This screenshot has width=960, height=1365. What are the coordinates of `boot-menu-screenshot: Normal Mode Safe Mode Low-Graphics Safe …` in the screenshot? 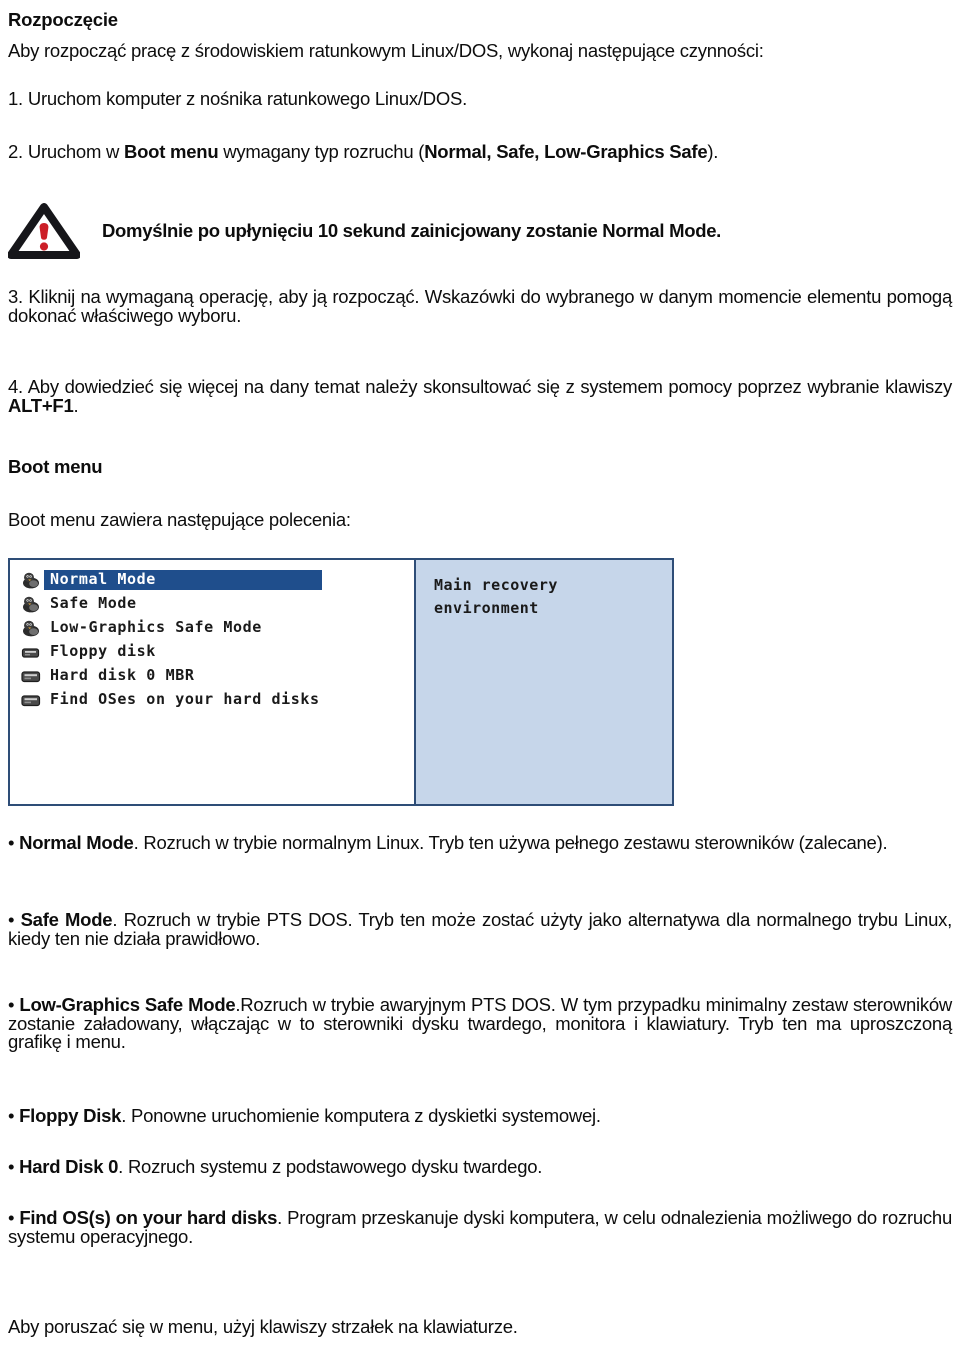 It's located at (341, 682).